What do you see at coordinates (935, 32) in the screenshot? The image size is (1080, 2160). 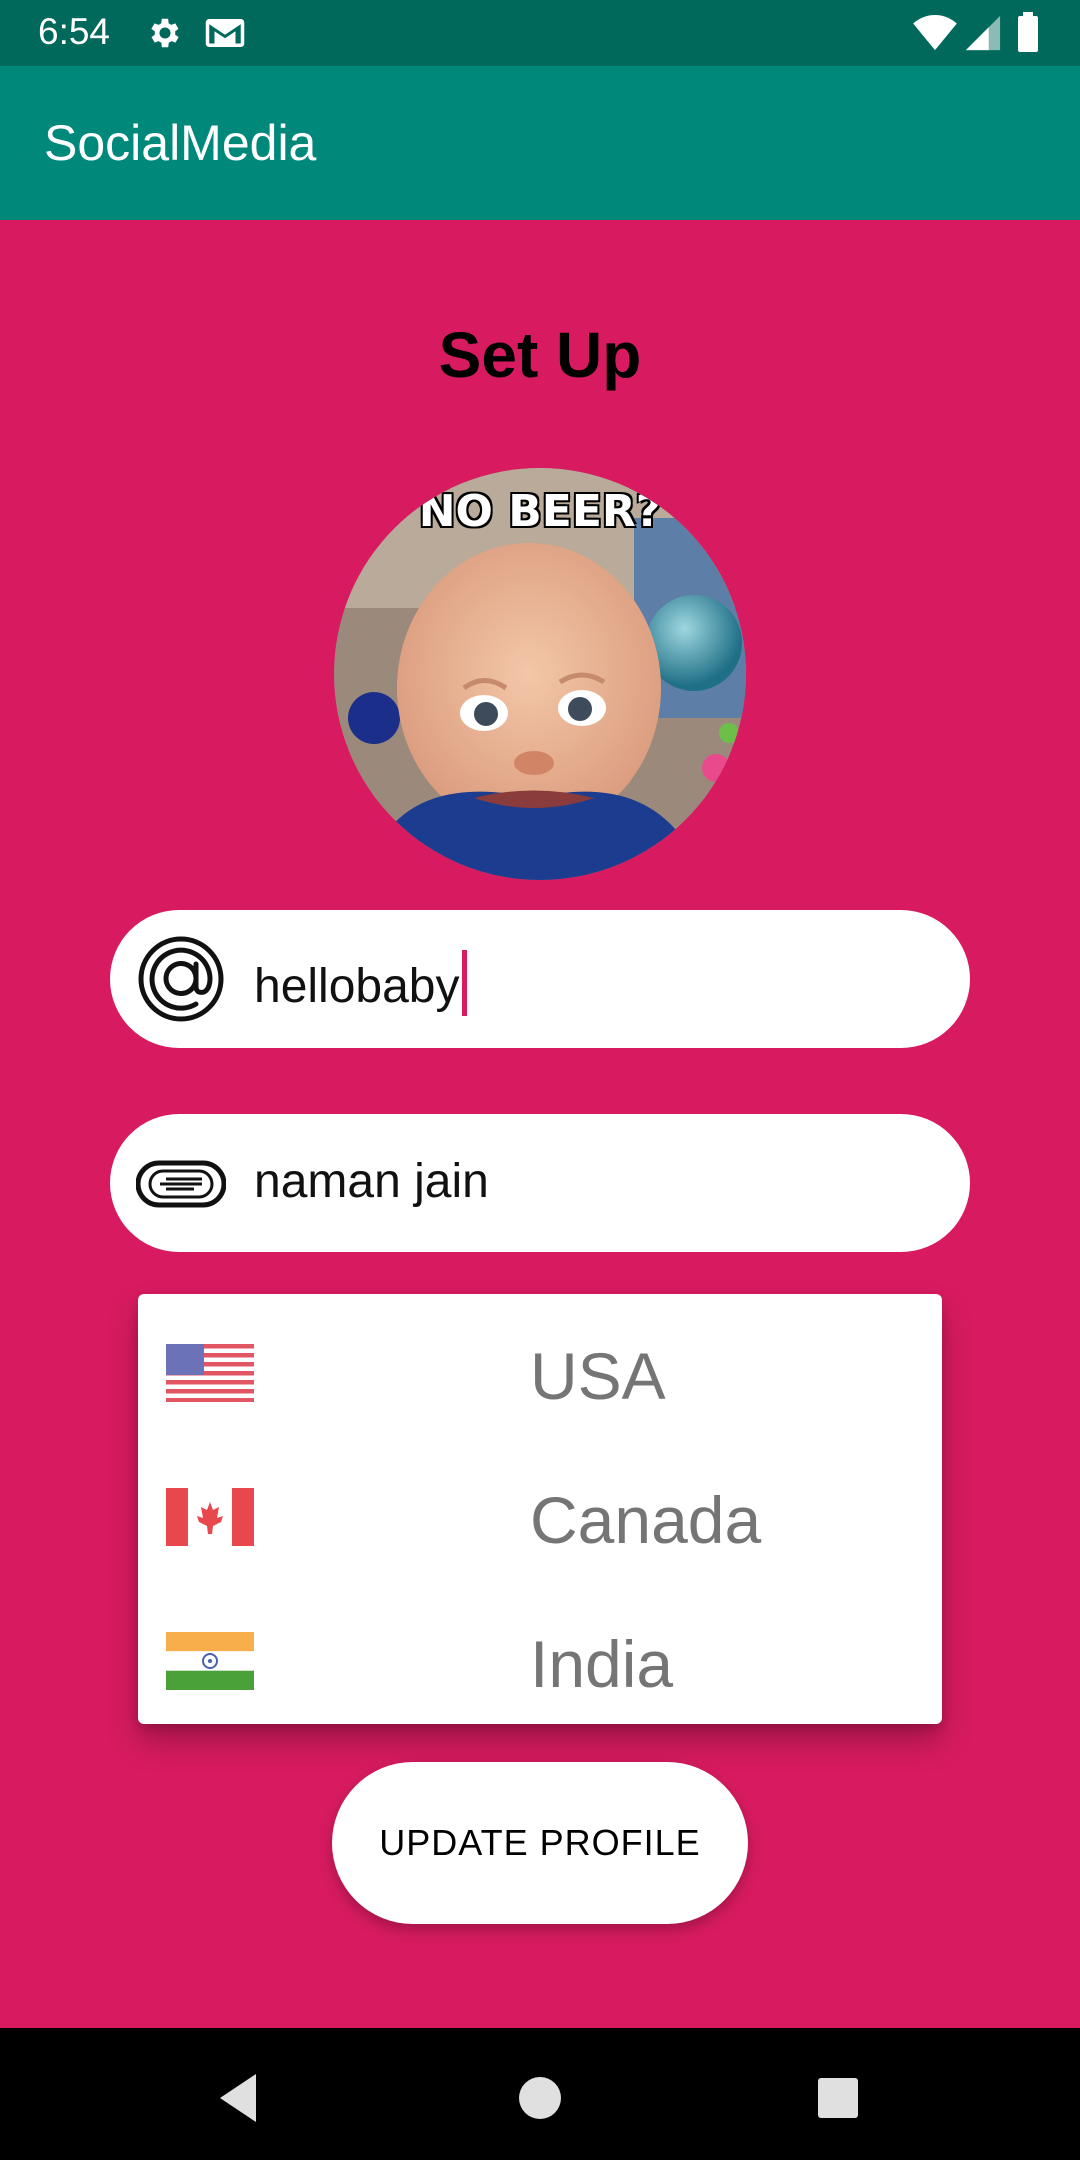 I see `wifi-icon` at bounding box center [935, 32].